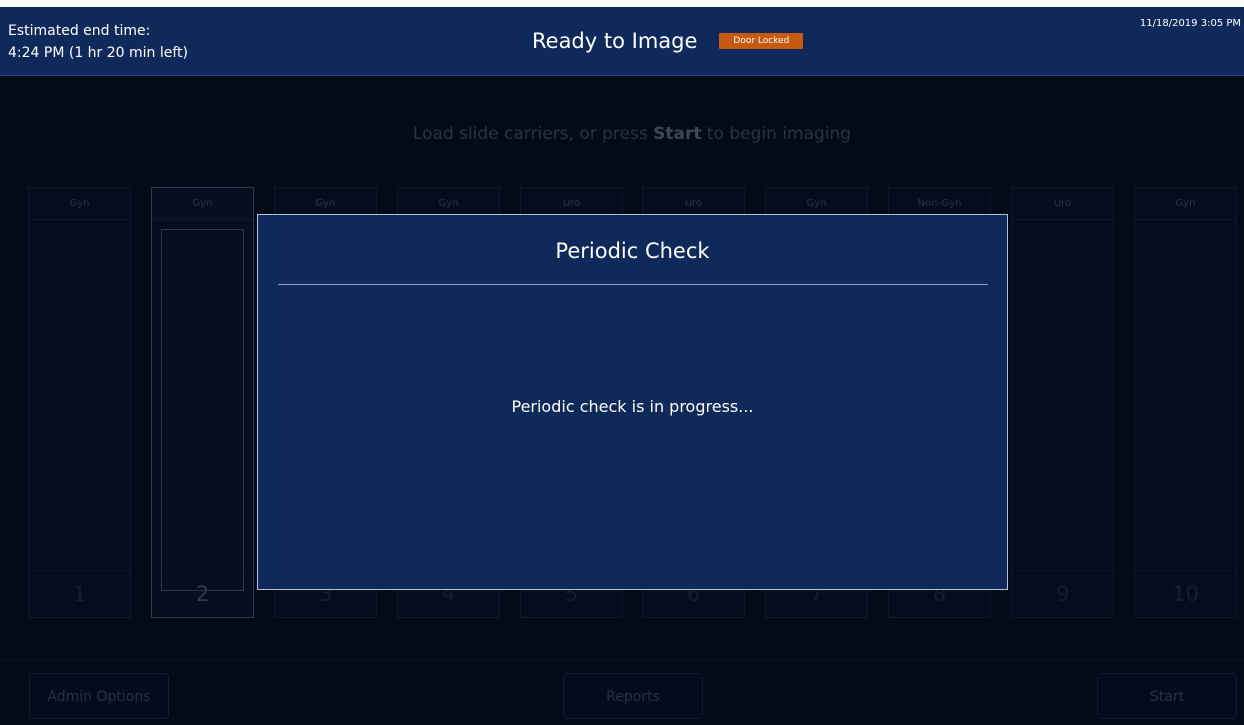 The image size is (1244, 725). I want to click on dialog-divider, so click(633, 284).